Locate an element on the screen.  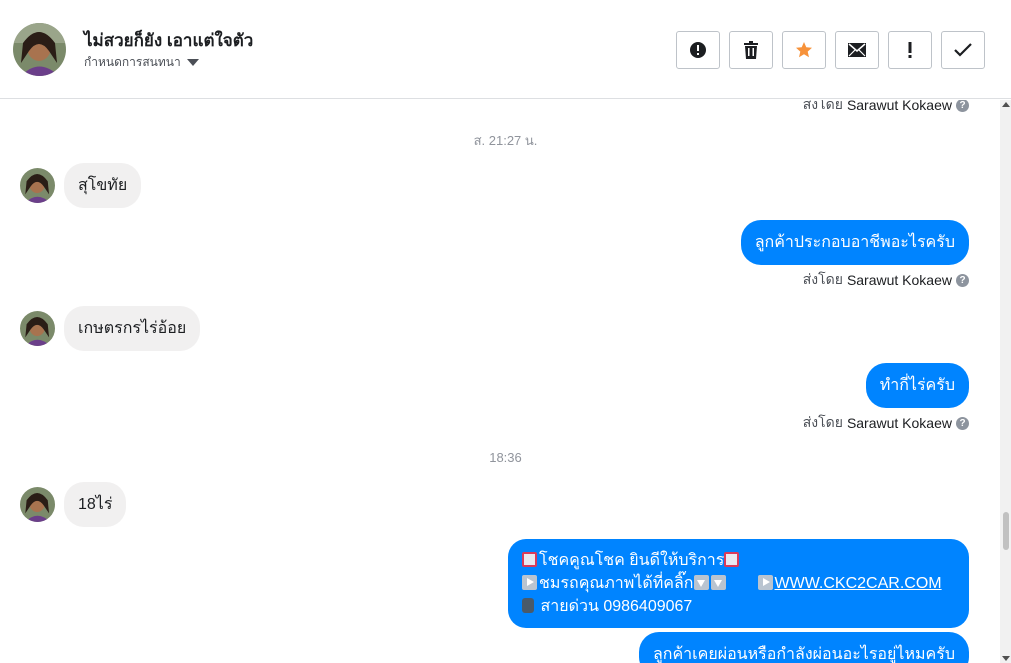
assign-conversation-dropdown: กำหนดการสนทนา is located at coordinates (141, 62).